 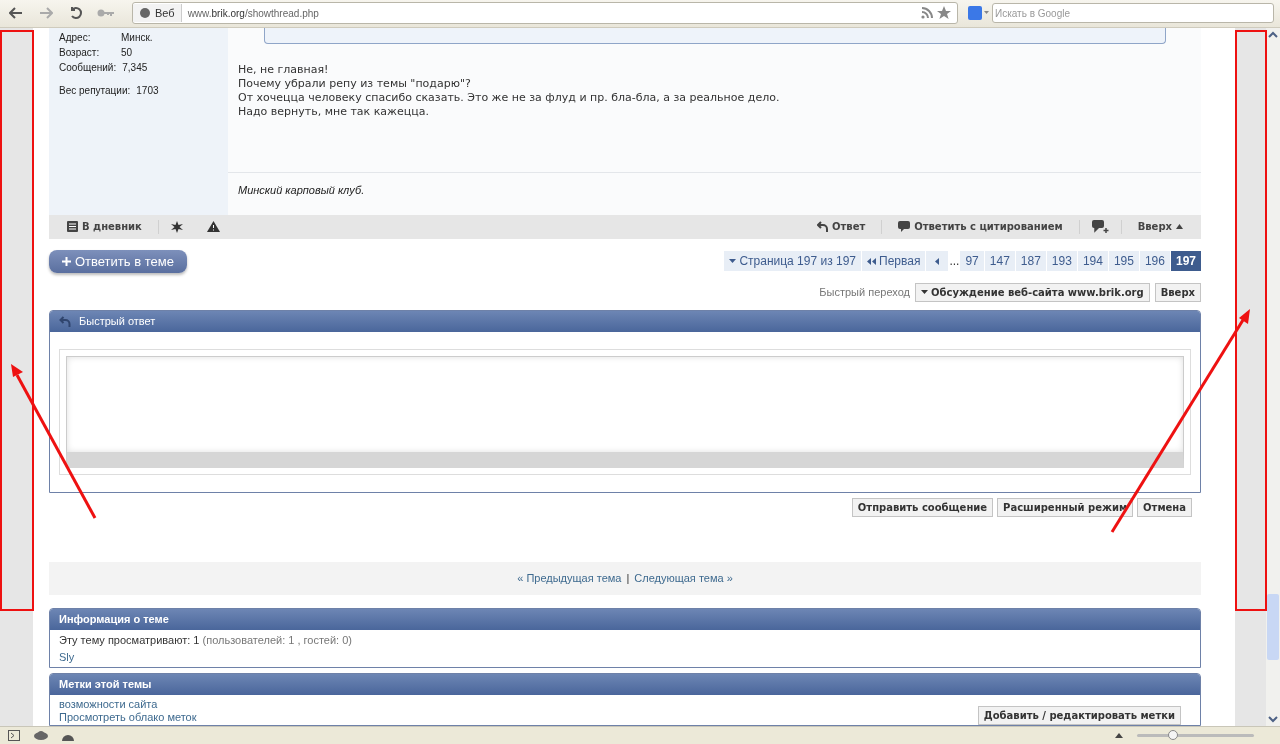 I want to click on info-value: 50, so click(x=127, y=52).